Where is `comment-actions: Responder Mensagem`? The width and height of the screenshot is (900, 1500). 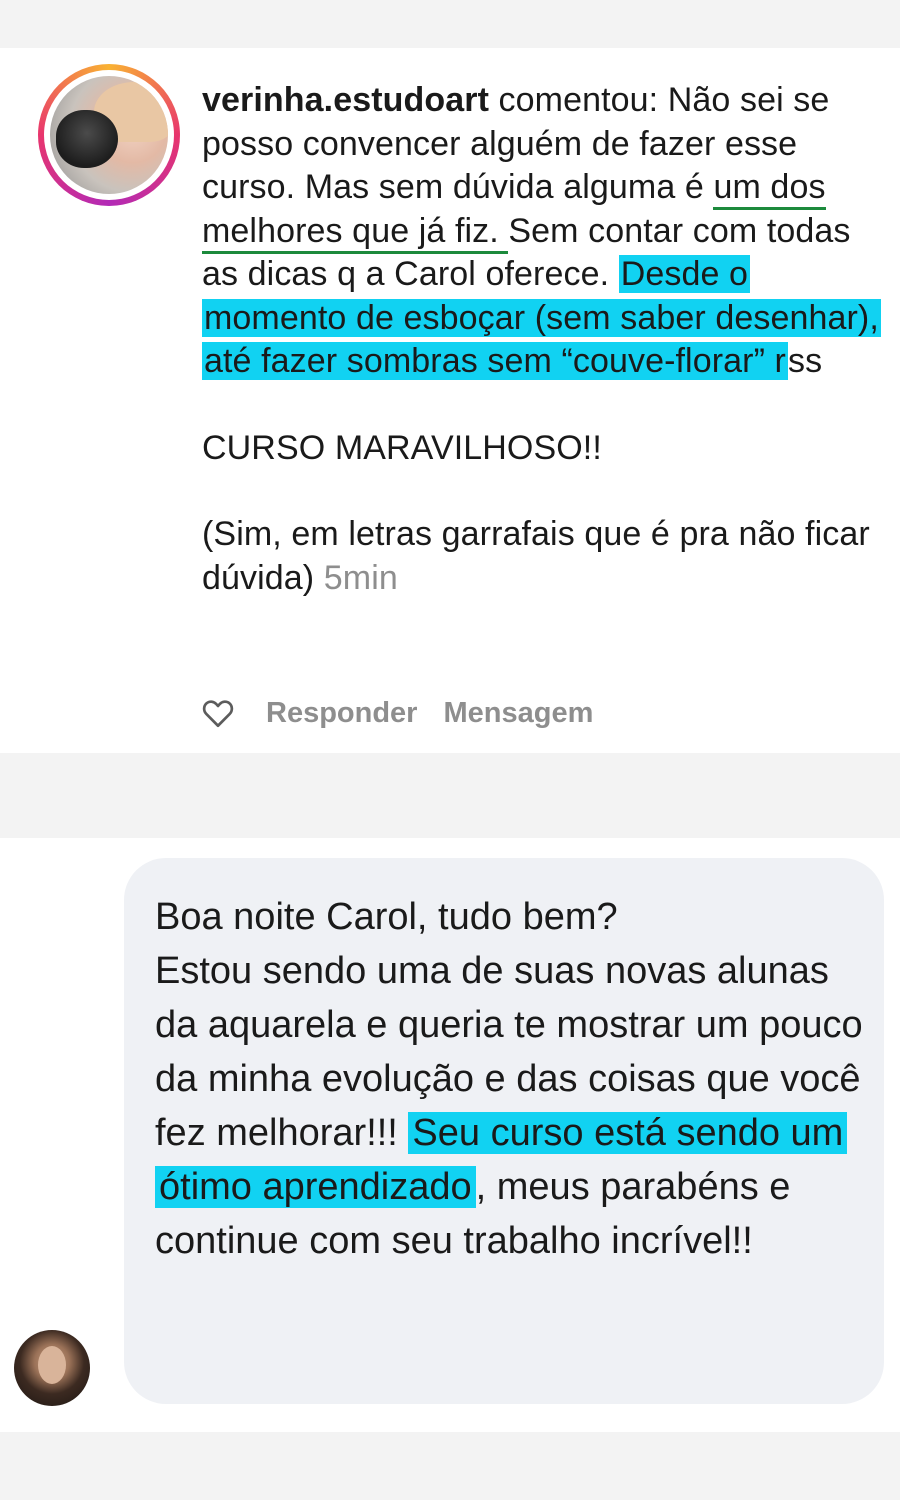 comment-actions: Responder Mensagem is located at coordinates (396, 713).